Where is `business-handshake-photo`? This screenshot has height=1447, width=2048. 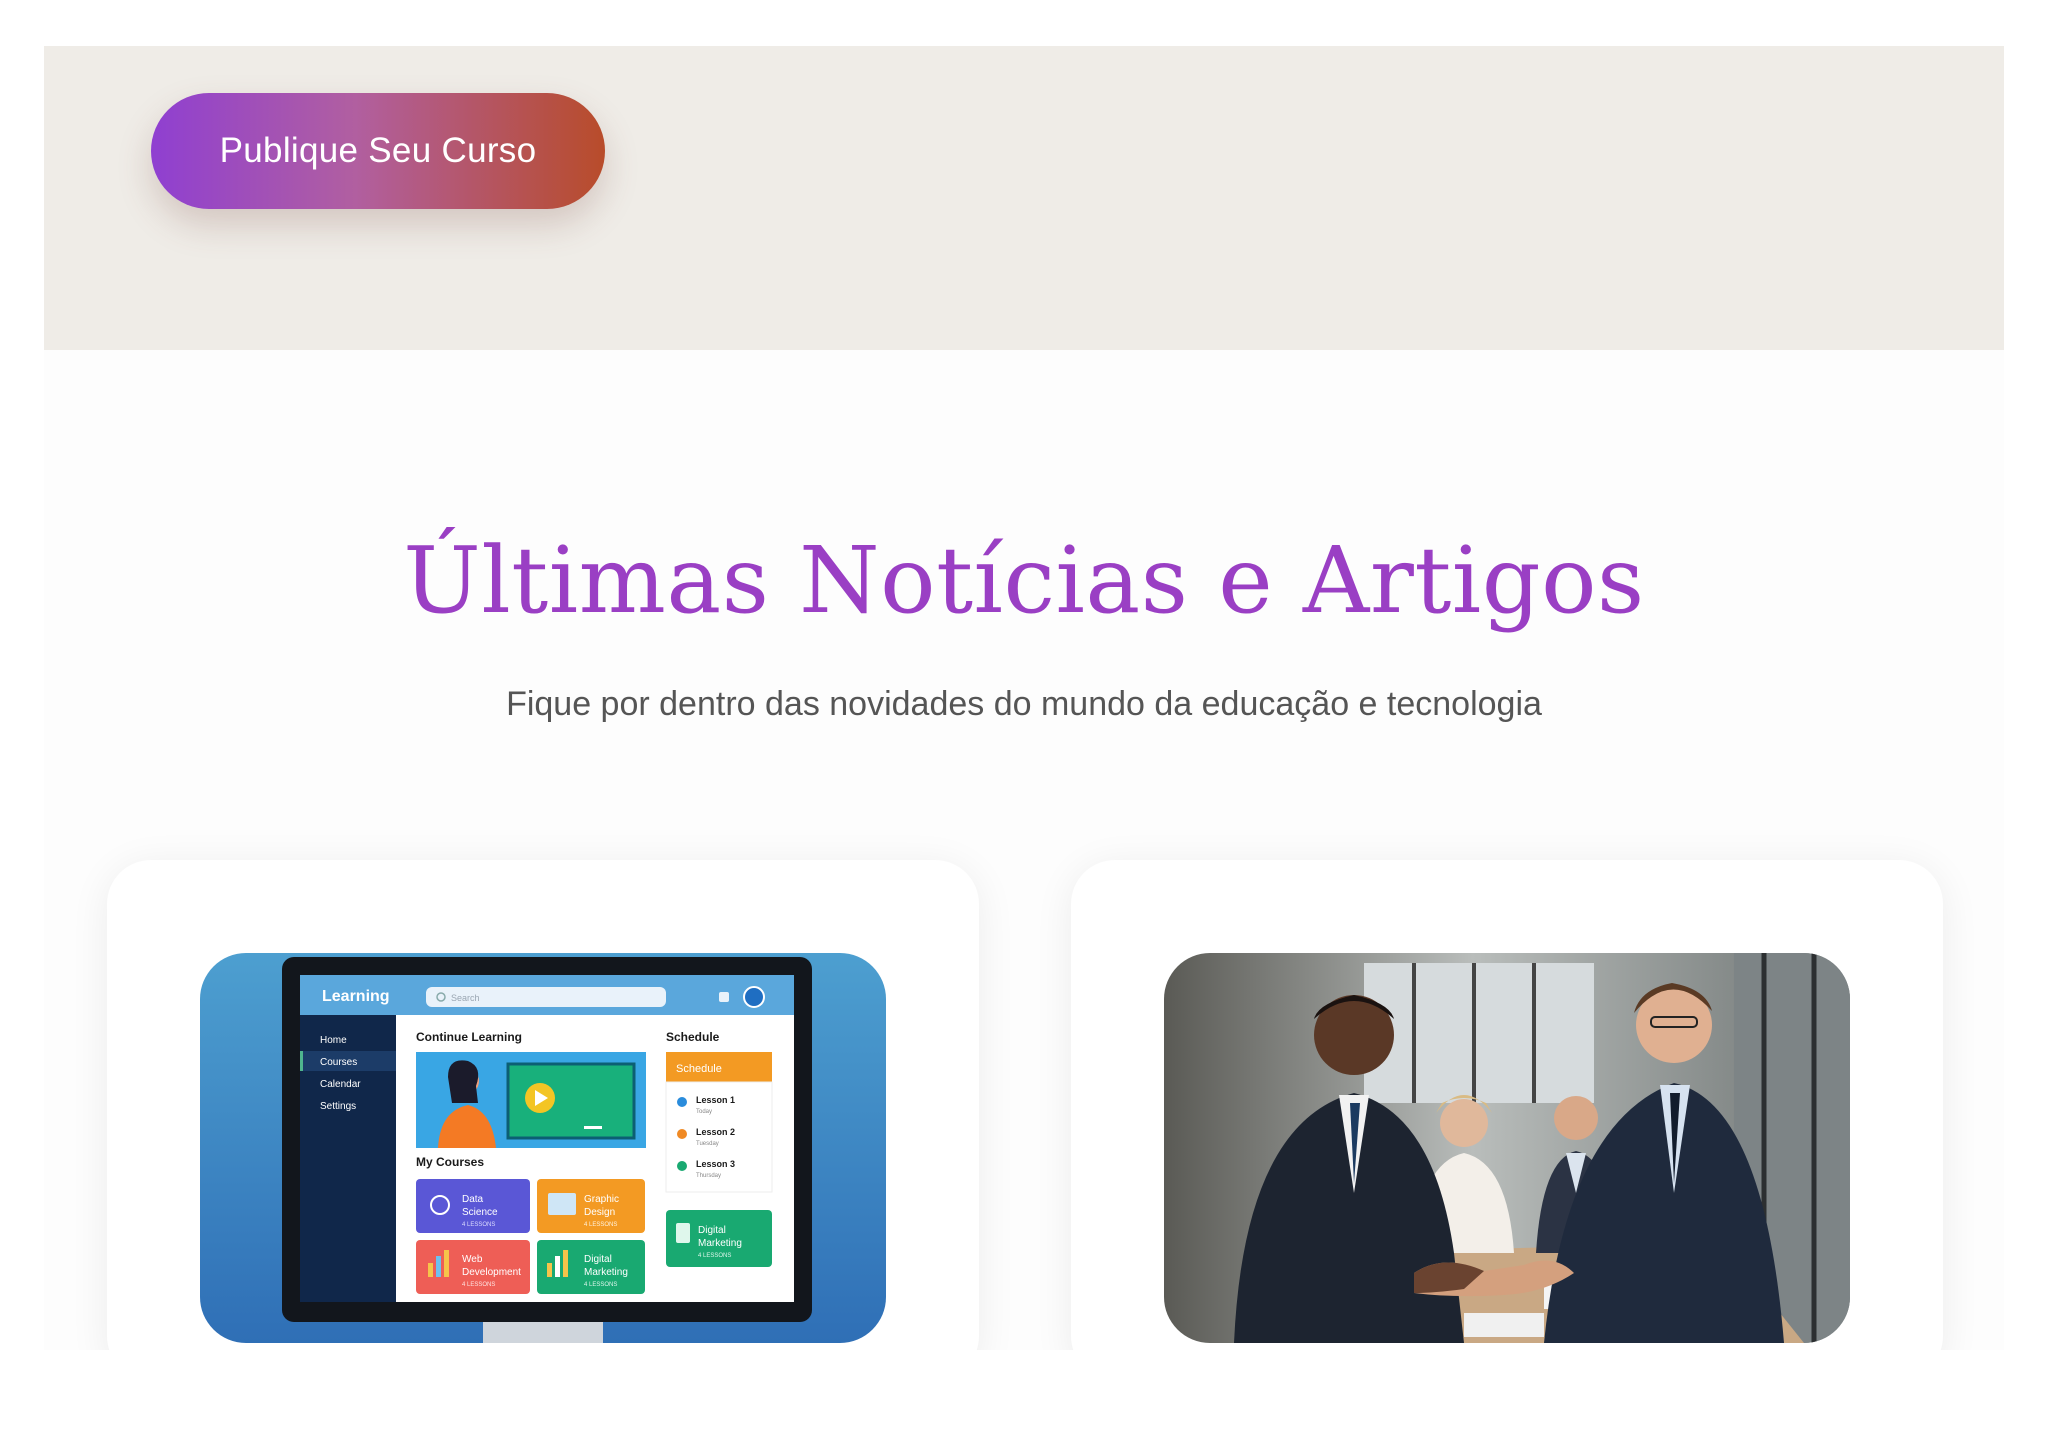 business-handshake-photo is located at coordinates (1507, 1148).